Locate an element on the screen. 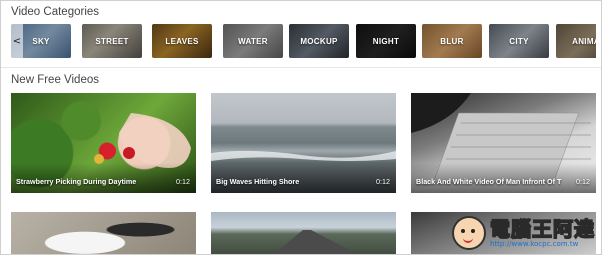  category-water: WATER is located at coordinates (253, 41).